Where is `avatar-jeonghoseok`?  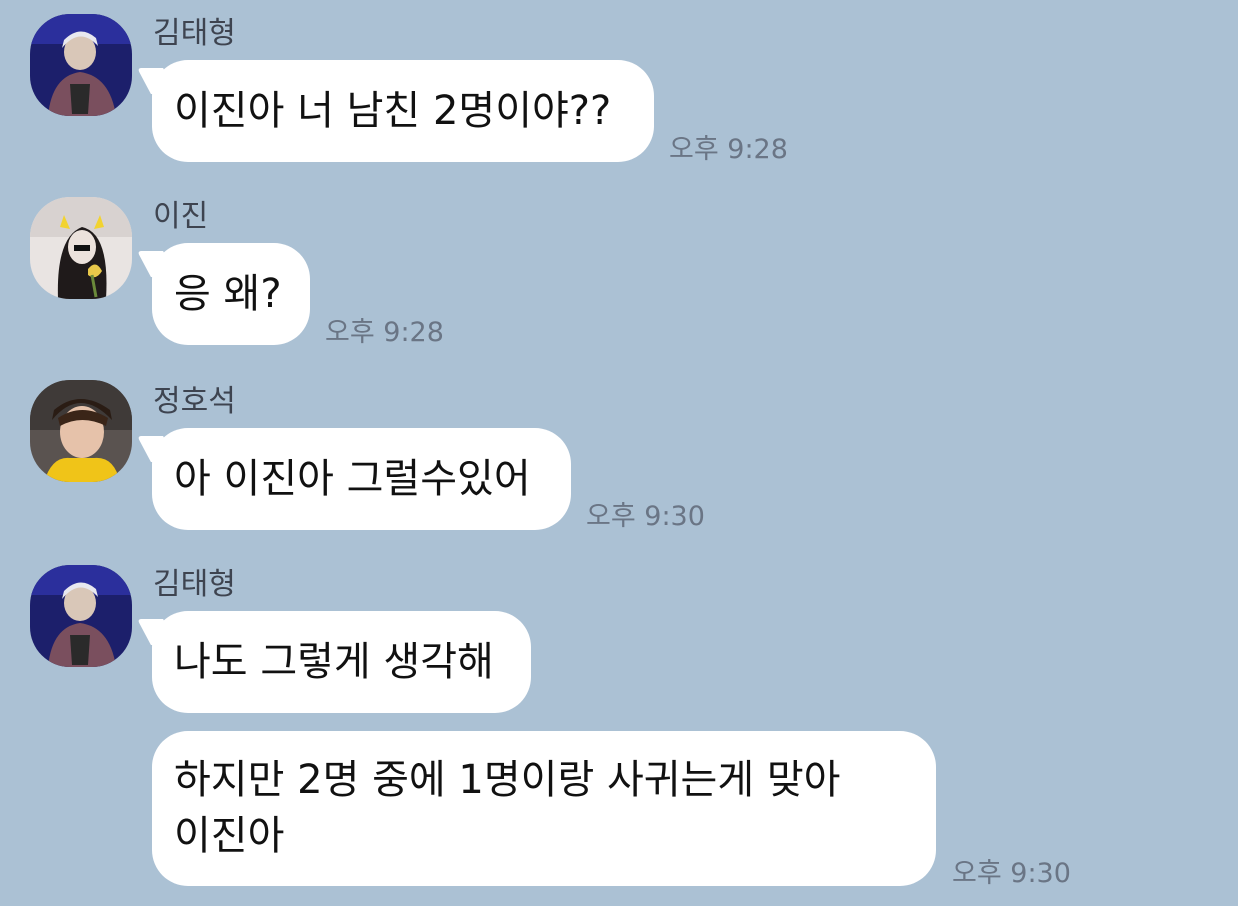
avatar-jeonghoseok is located at coordinates (81, 431).